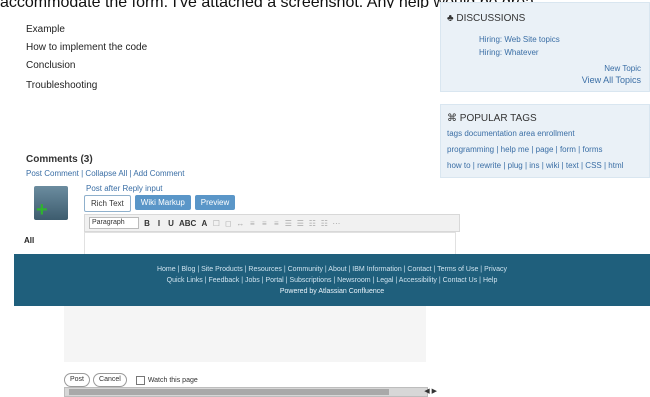 The height and width of the screenshot is (397, 650). I want to click on side-label: All, so click(29, 240).